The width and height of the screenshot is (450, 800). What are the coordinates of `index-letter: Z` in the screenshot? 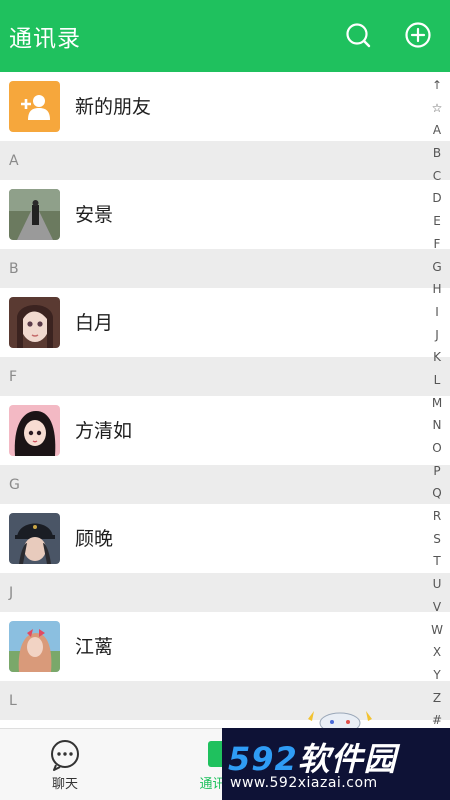 It's located at (437, 698).